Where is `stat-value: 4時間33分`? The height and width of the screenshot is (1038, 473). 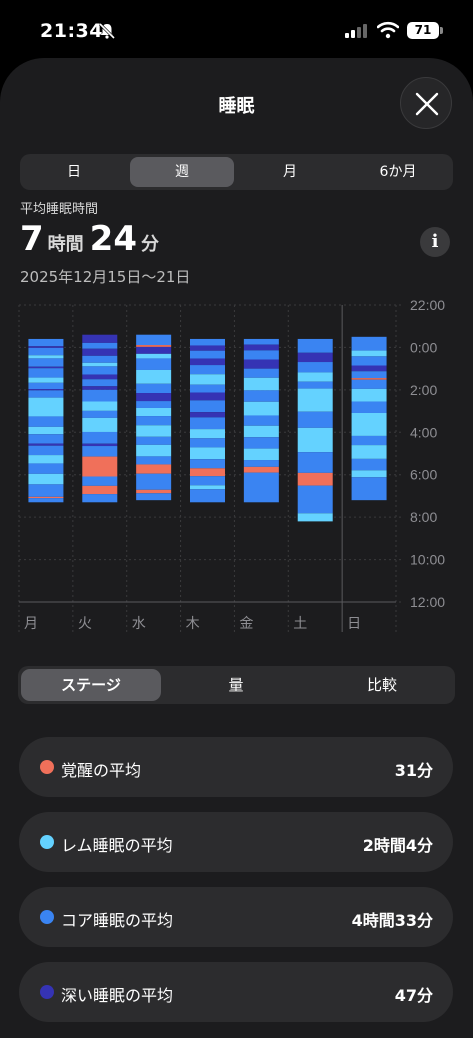 stat-value: 4時間33分 is located at coordinates (392, 920).